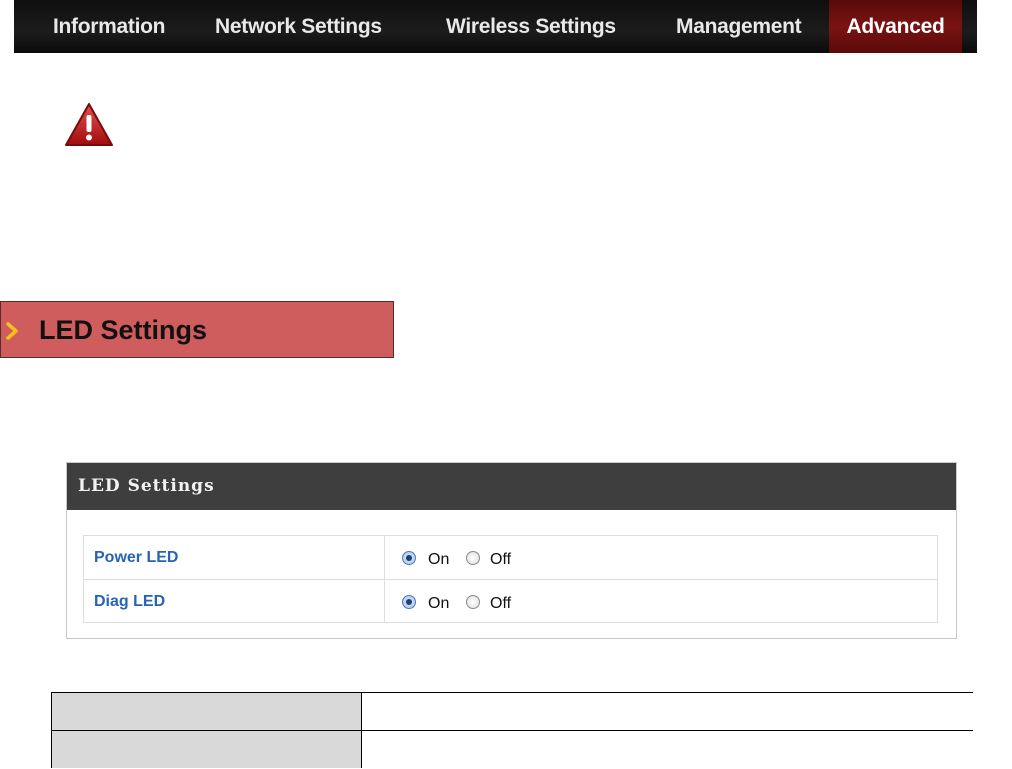 The height and width of the screenshot is (769, 1012). What do you see at coordinates (136, 557) in the screenshot?
I see `power-led-label: Power LED` at bounding box center [136, 557].